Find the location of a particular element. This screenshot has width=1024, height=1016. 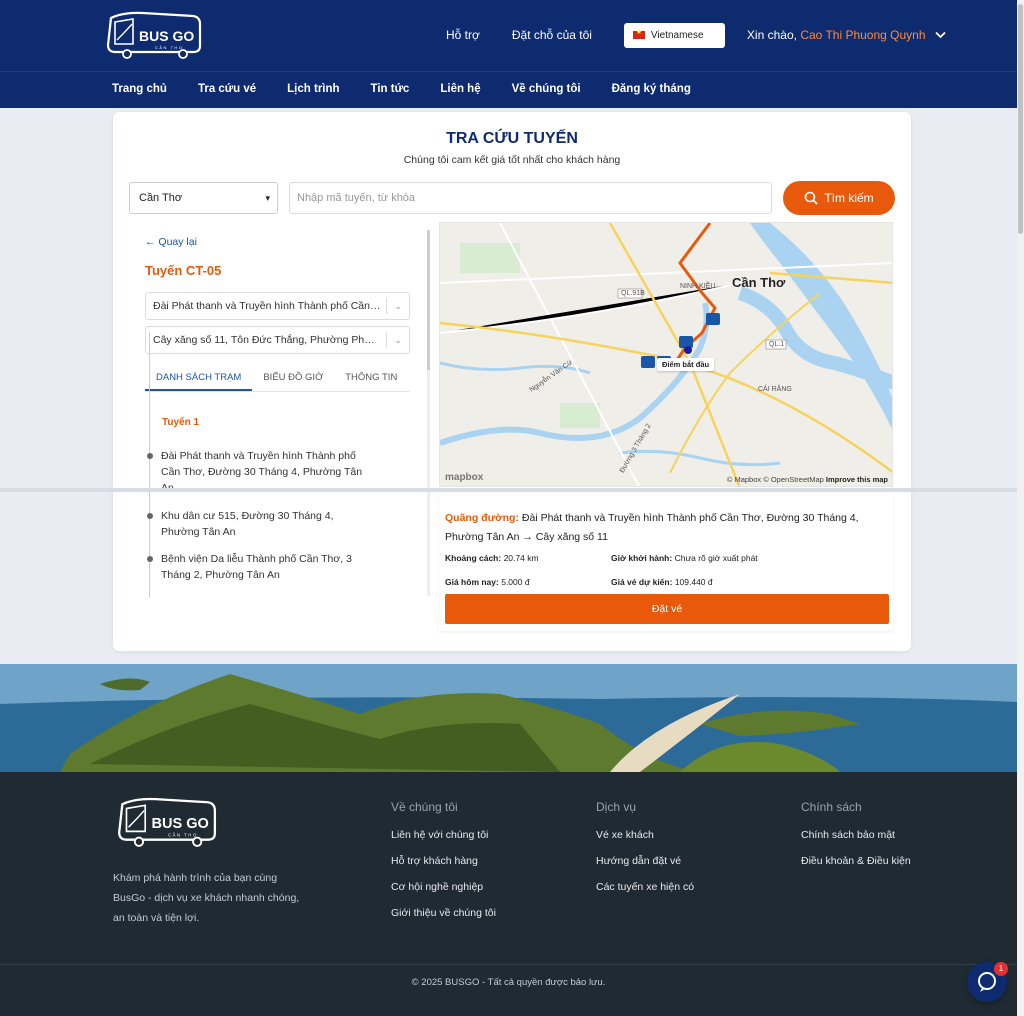

tab-station-list: DANH SÁCH TRẠM is located at coordinates (199, 379).